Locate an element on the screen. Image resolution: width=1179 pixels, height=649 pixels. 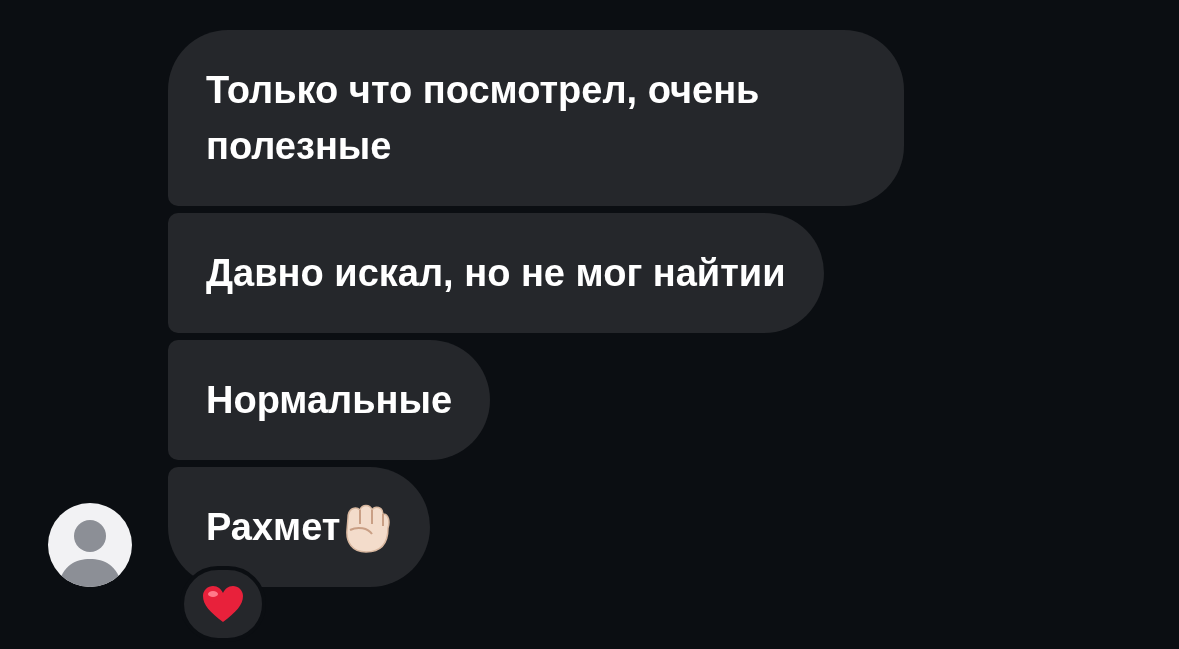
message-text: Только что посмотрел, очень полезные is located at coordinates (483, 118).